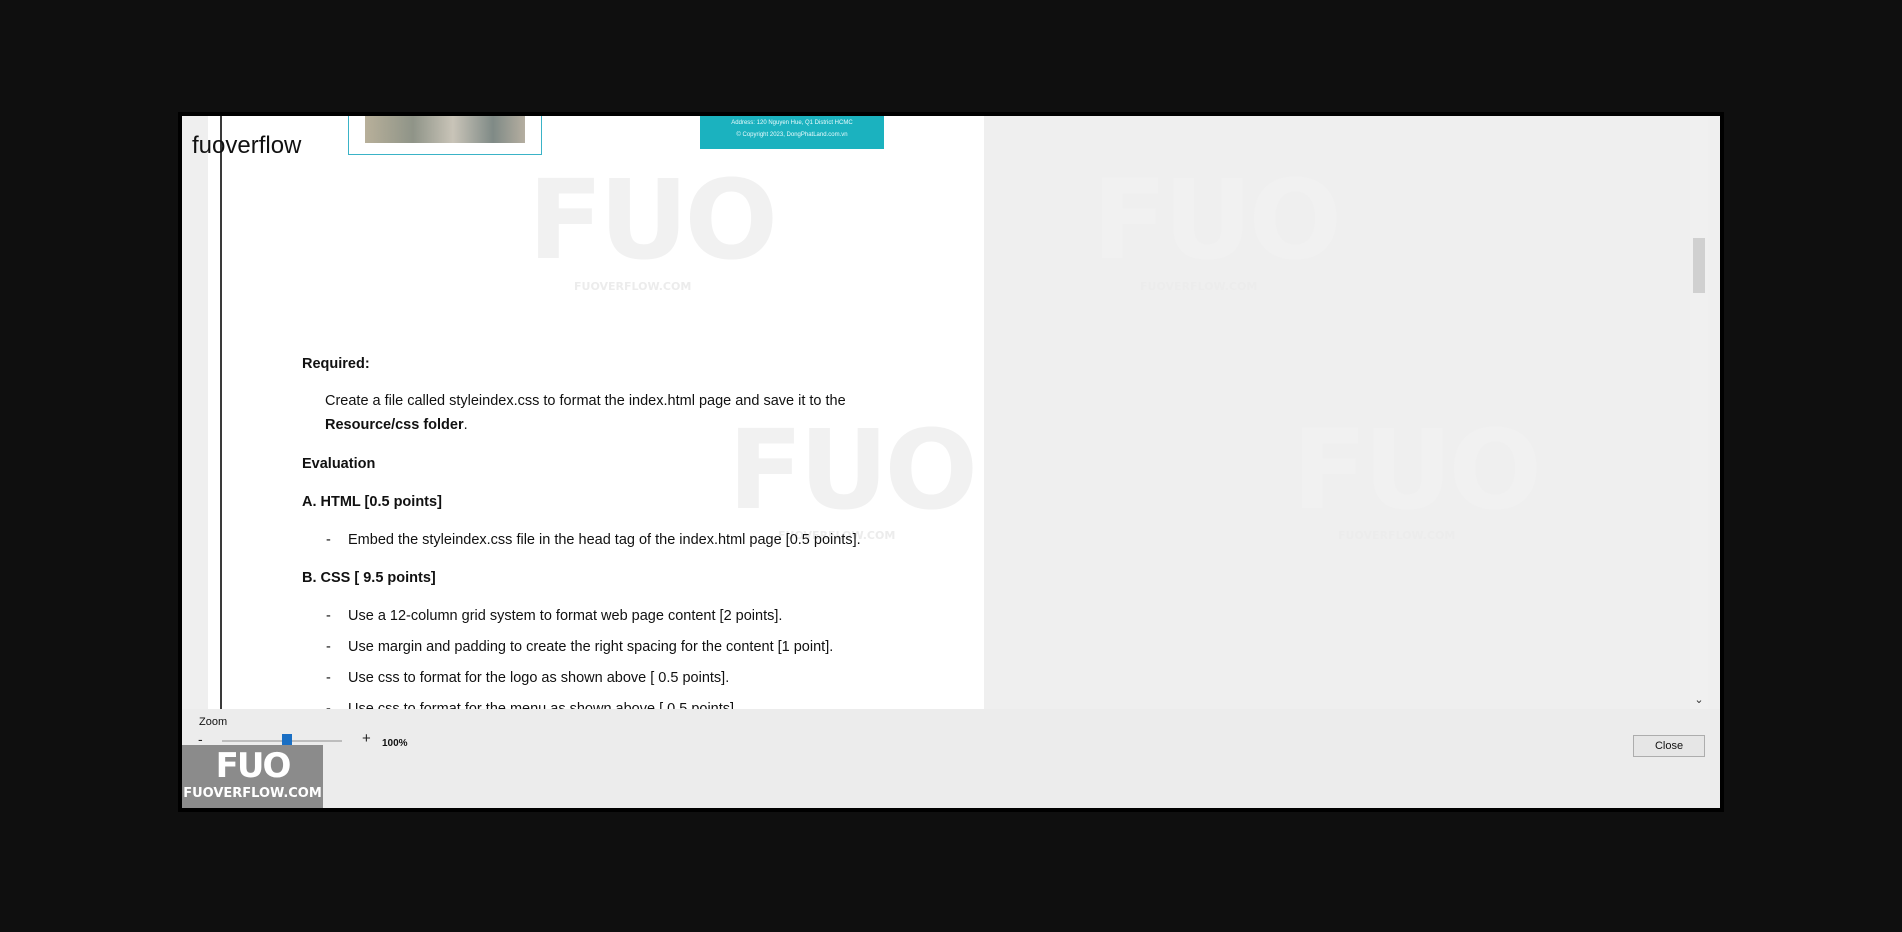  What do you see at coordinates (339, 464) in the screenshot?
I see `evaluation-heading: Evaluation` at bounding box center [339, 464].